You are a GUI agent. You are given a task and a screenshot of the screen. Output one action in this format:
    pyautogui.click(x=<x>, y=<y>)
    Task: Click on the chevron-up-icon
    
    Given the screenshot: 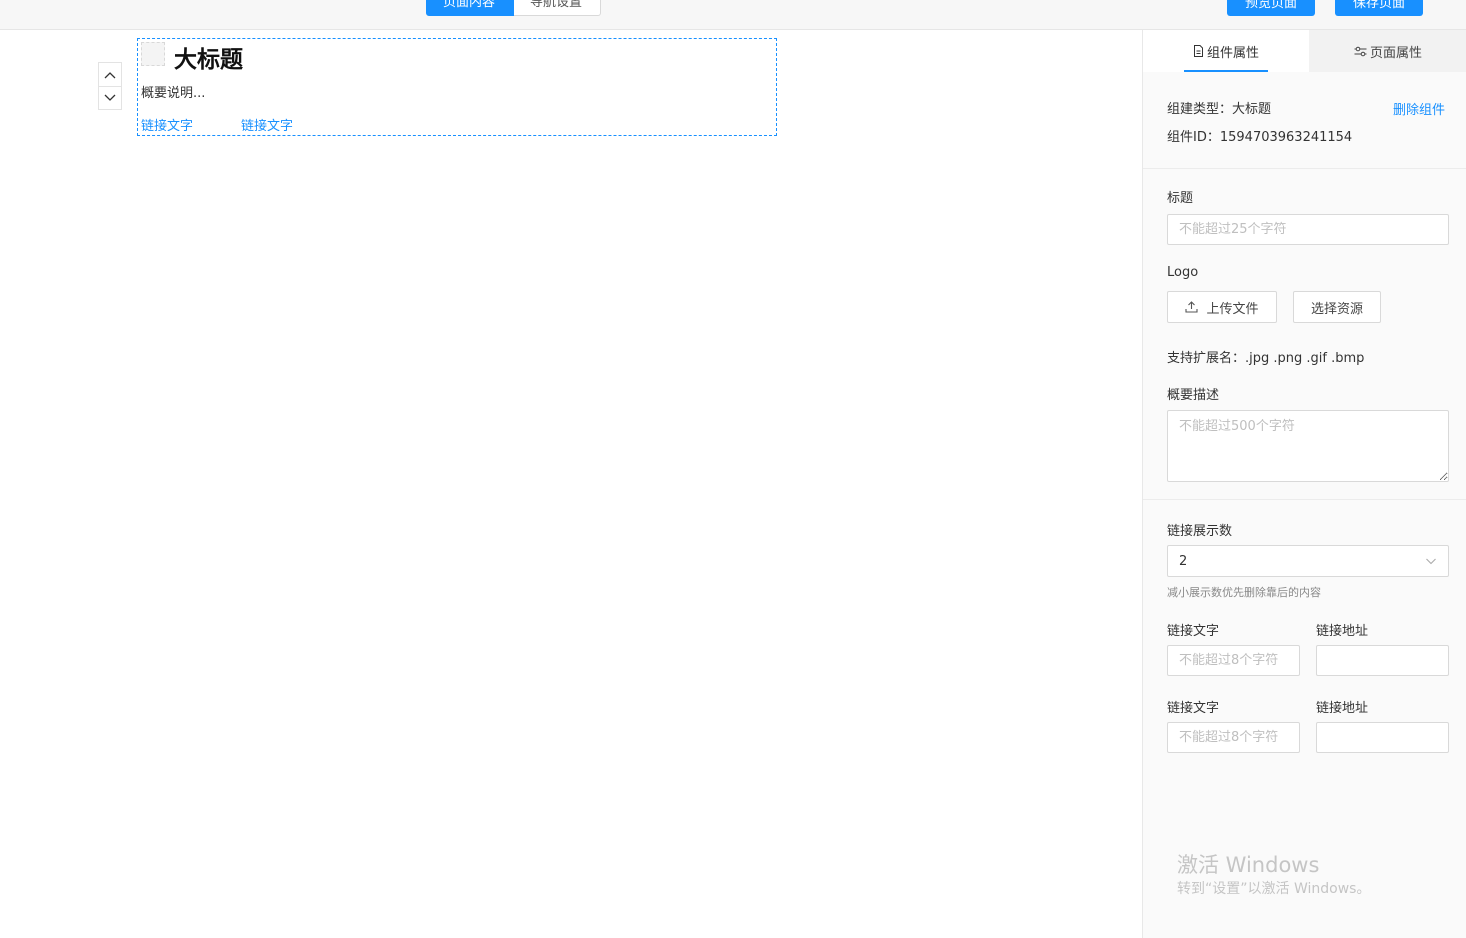 What is the action you would take?
    pyautogui.click(x=110, y=74)
    